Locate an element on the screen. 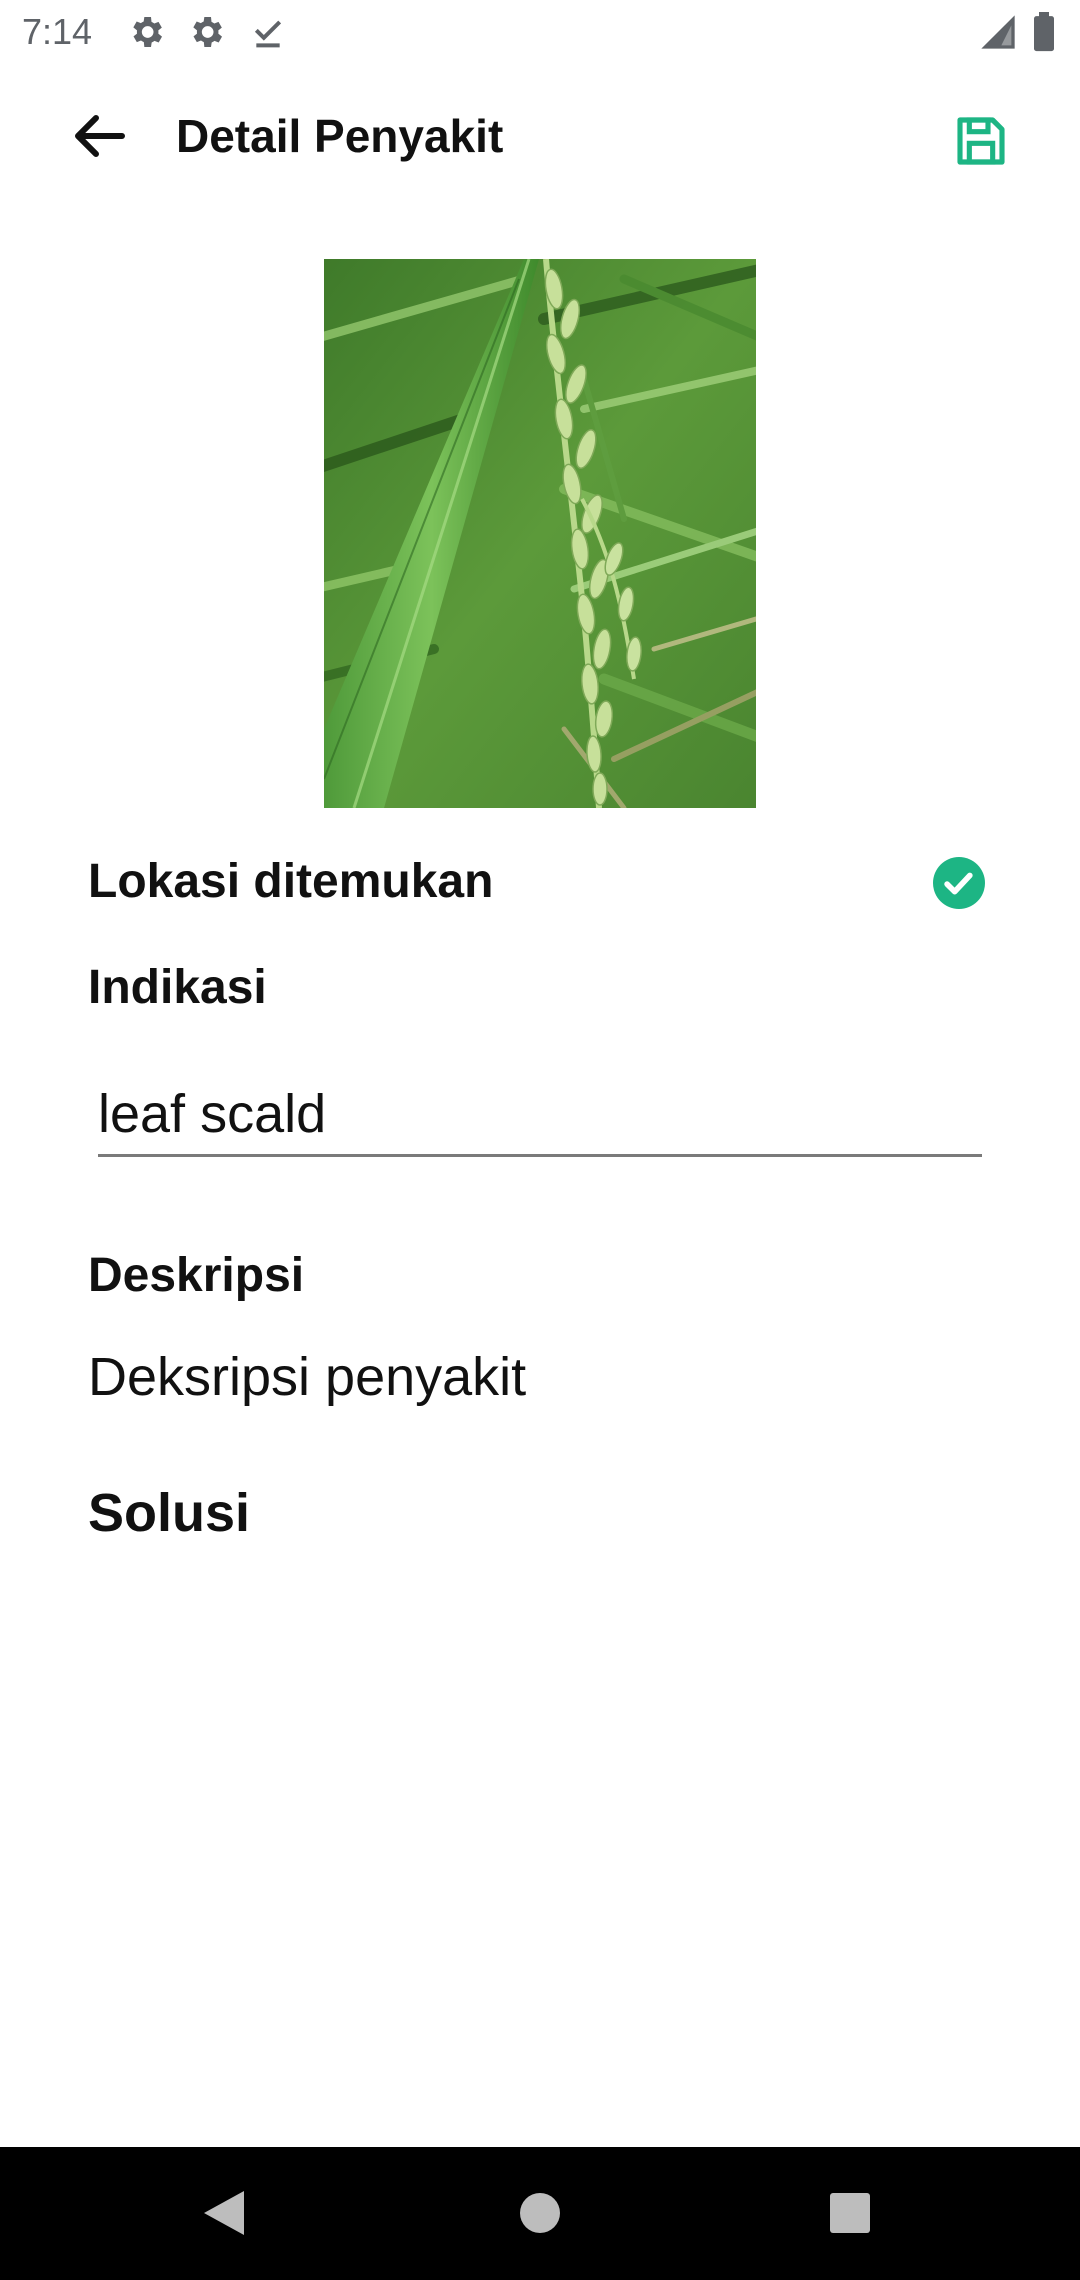 This screenshot has height=2280, width=1080. check-circle-icon is located at coordinates (959, 883).